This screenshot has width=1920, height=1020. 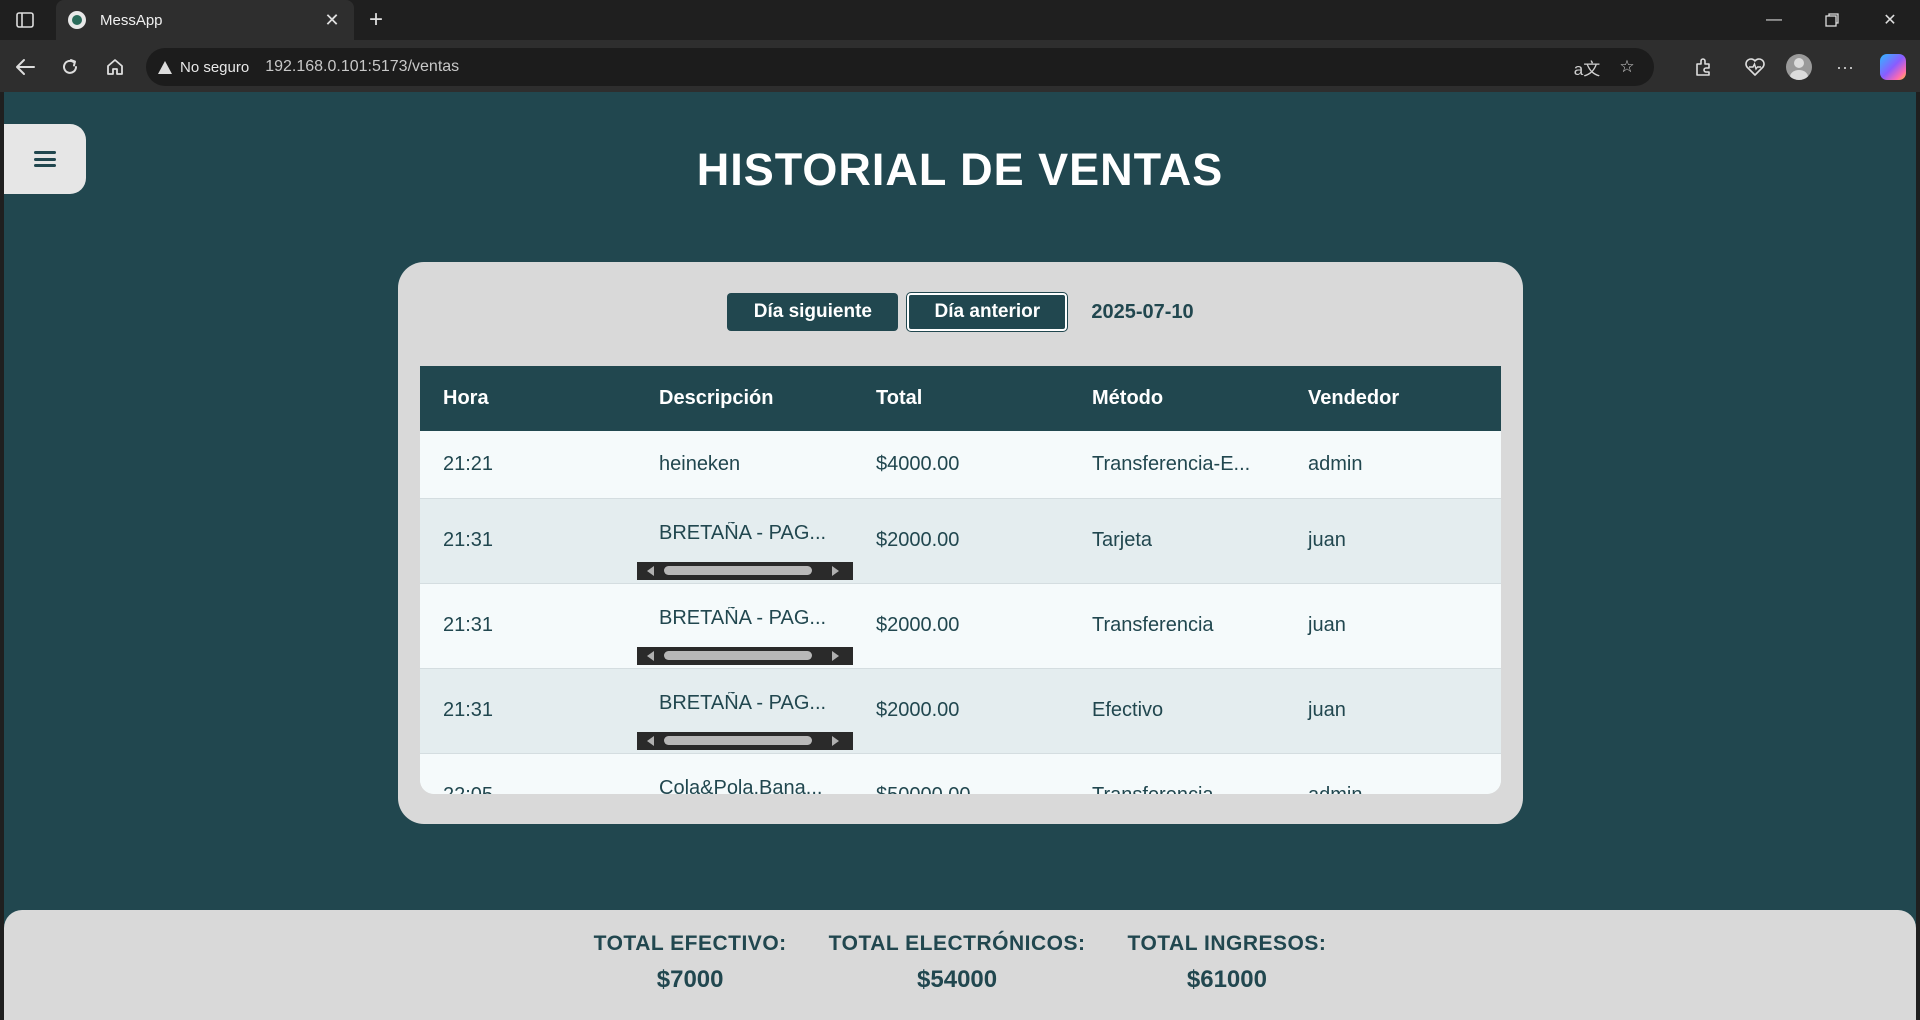 I want to click on tab-title: MessApp, so click(x=131, y=20).